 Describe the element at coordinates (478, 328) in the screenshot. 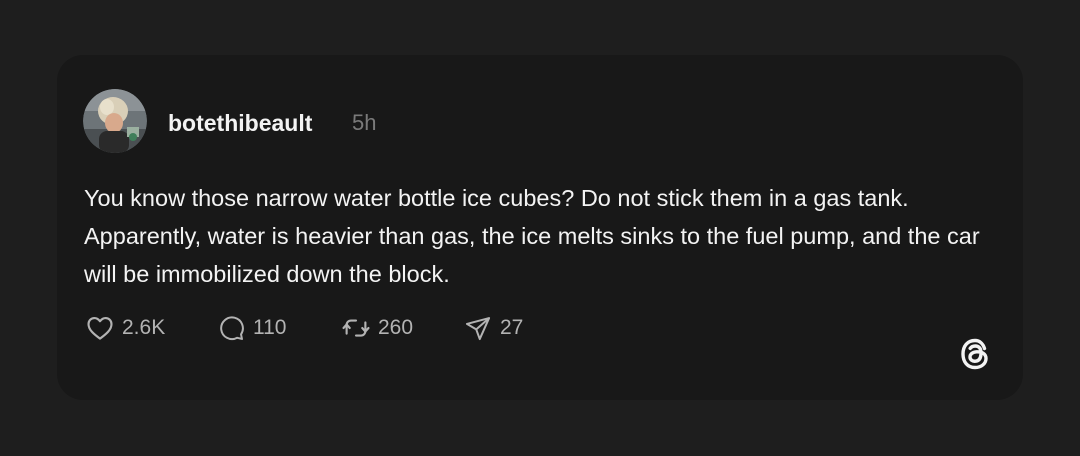

I see `paper-plane-icon` at that location.